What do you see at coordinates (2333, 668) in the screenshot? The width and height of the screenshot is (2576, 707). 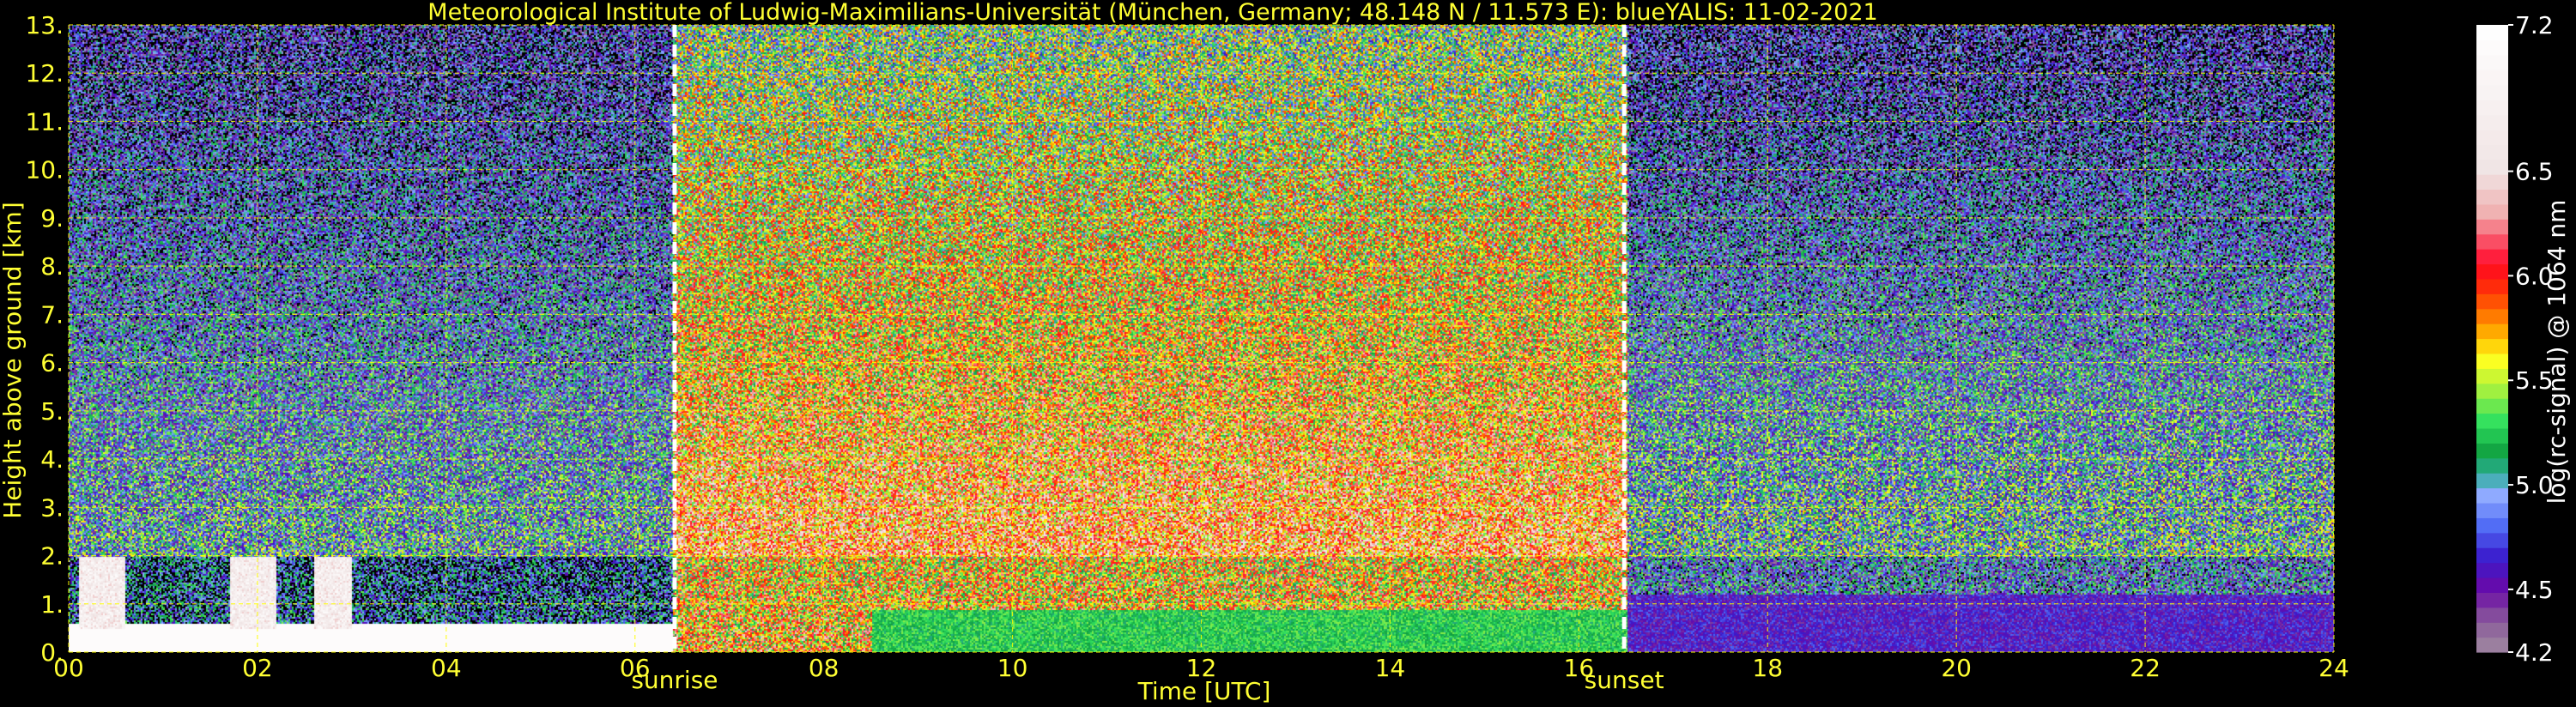 I see `x-tick-label: 24` at bounding box center [2333, 668].